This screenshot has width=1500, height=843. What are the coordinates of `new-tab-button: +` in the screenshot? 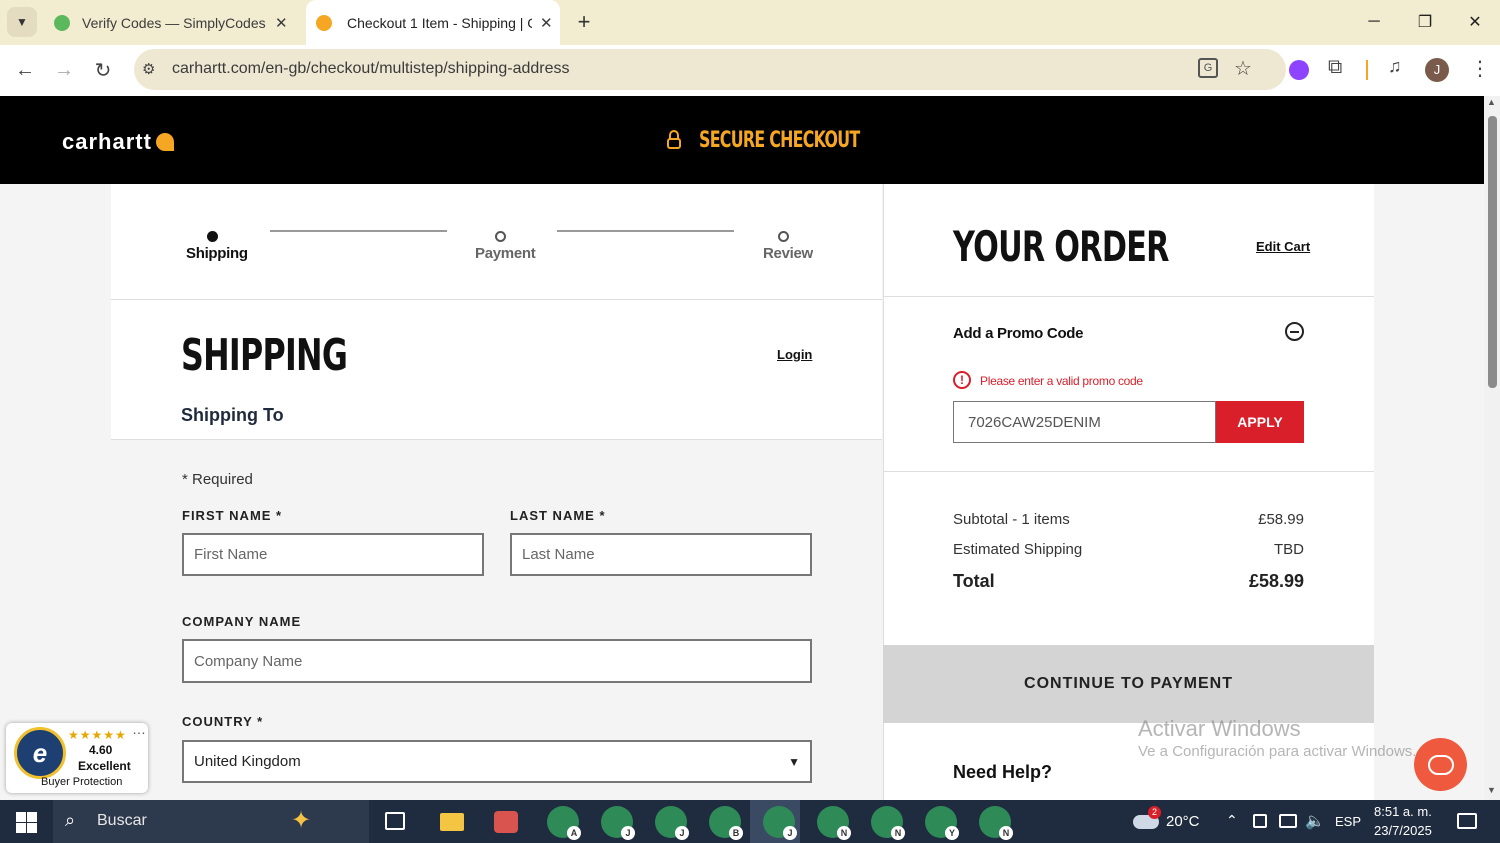 It's located at (584, 22).